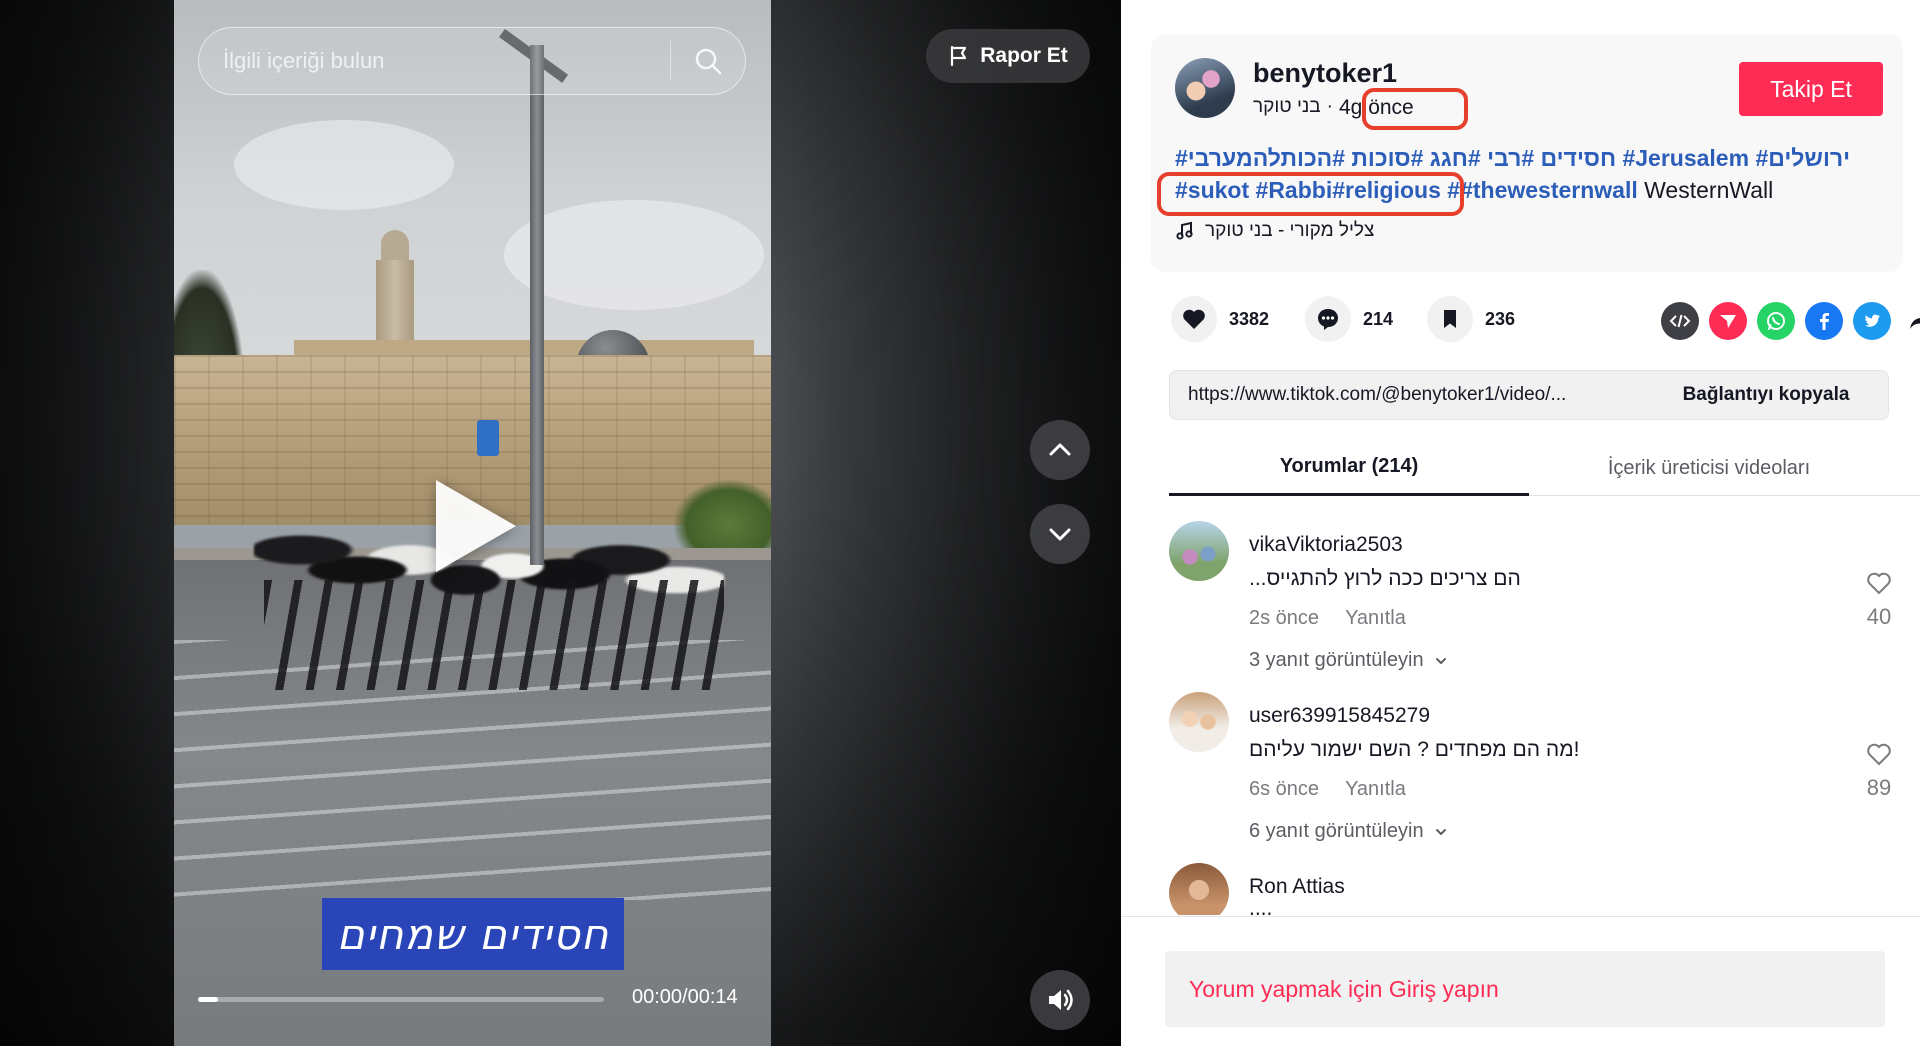 This screenshot has width=1920, height=1046. What do you see at coordinates (1455, 158) in the screenshot?
I see `hashtag: #חגג` at bounding box center [1455, 158].